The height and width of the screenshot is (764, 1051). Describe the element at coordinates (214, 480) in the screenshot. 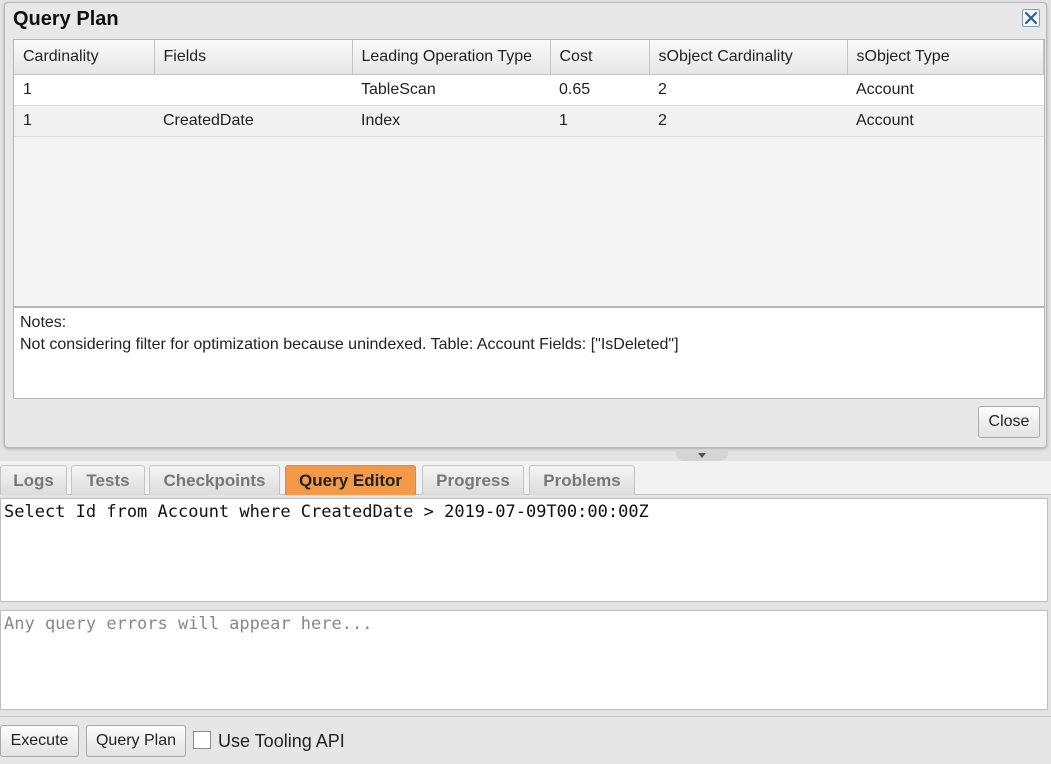

I see `tab-checkpoints: Checkpoints` at that location.